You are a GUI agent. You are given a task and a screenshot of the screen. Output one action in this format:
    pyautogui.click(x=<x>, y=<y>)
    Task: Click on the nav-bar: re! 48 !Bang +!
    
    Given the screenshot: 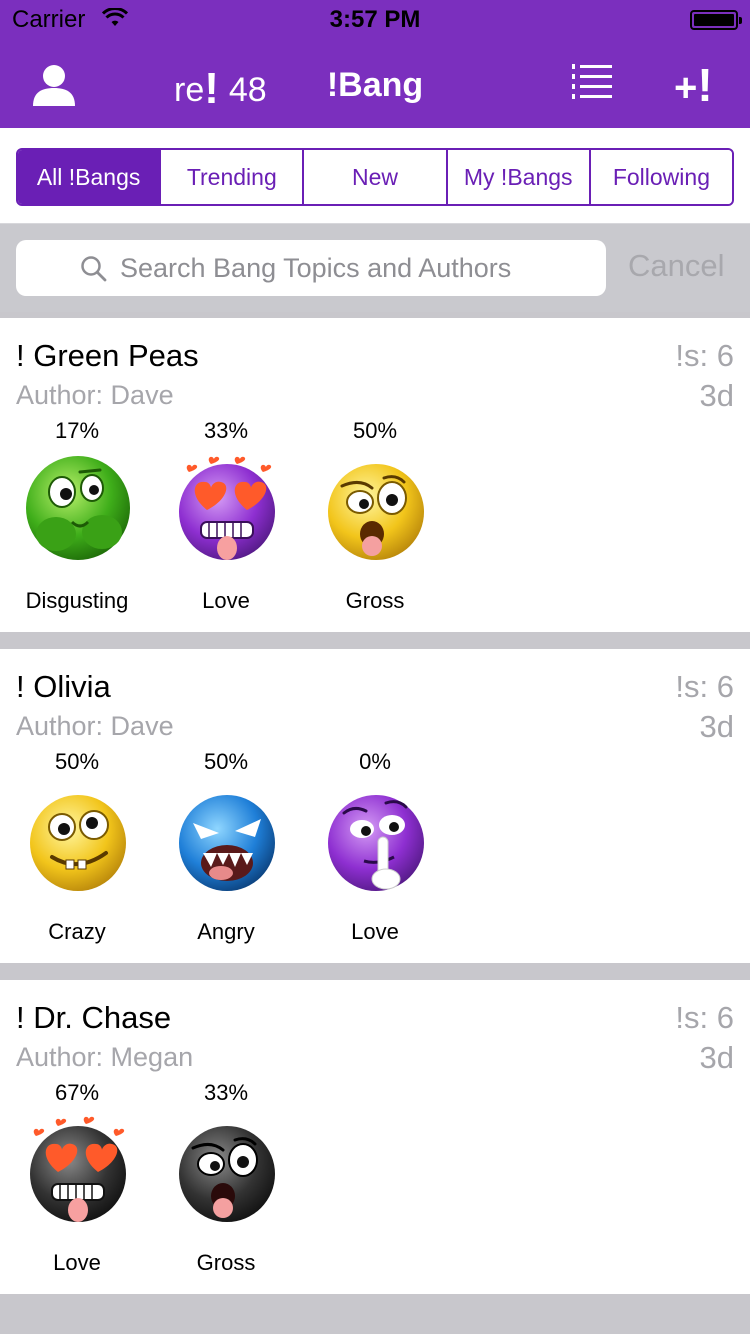 What is the action you would take?
    pyautogui.click(x=375, y=84)
    